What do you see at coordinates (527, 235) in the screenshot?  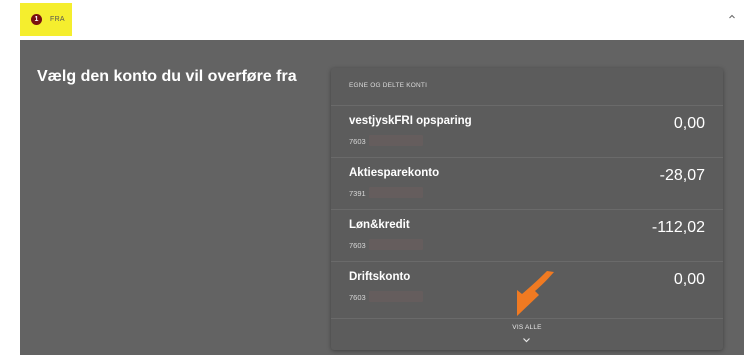 I see `account-row: Løn&kredit 7603 -112,02` at bounding box center [527, 235].